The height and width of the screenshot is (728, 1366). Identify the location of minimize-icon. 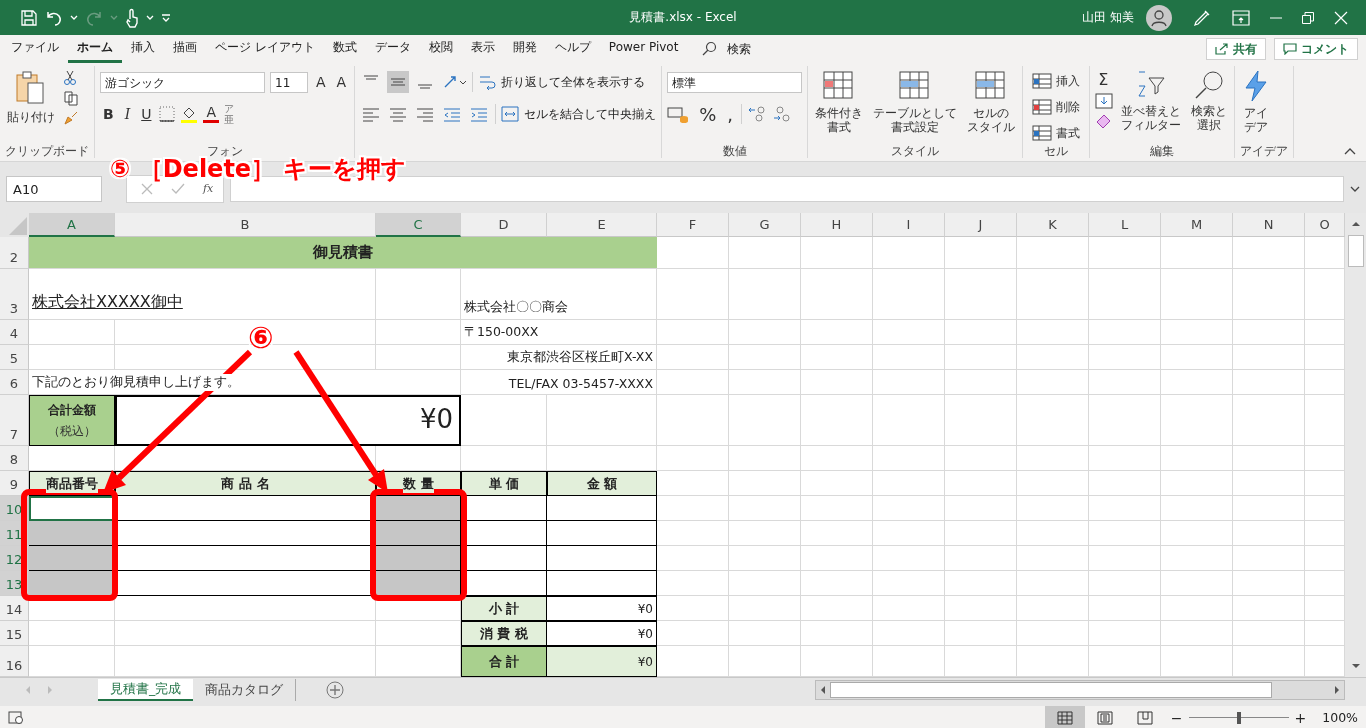
(1276, 17).